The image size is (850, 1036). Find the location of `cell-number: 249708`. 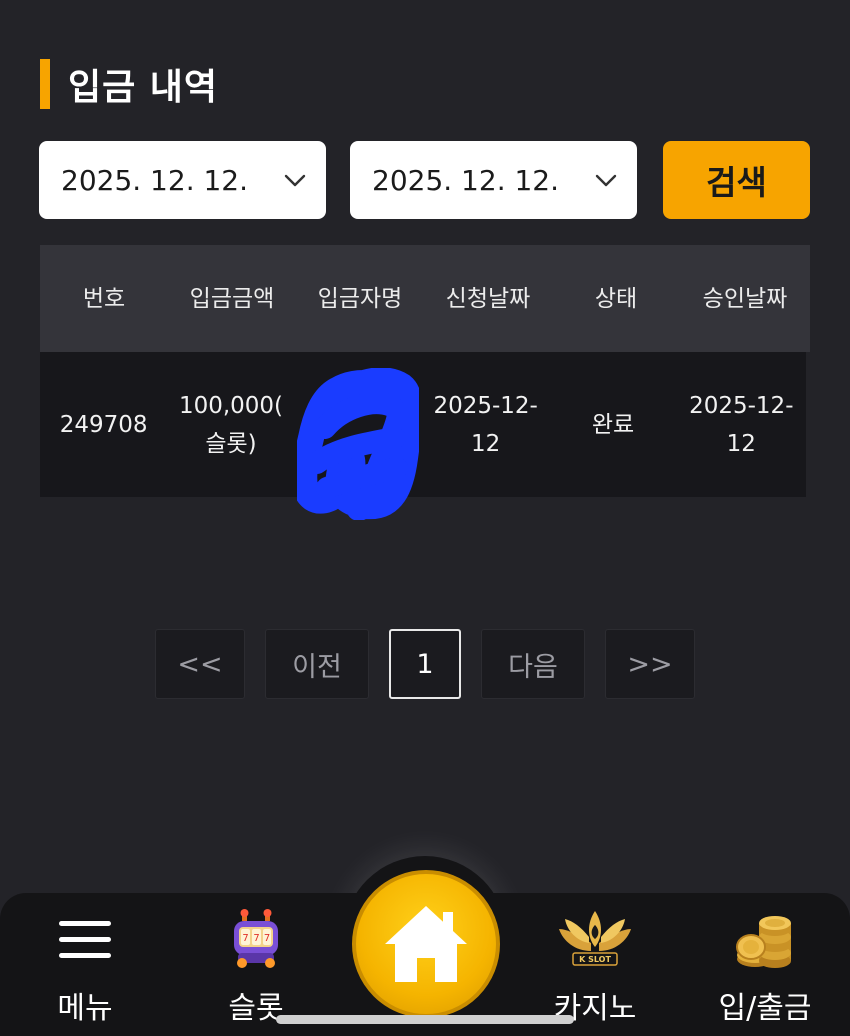

cell-number: 249708 is located at coordinates (103, 424).